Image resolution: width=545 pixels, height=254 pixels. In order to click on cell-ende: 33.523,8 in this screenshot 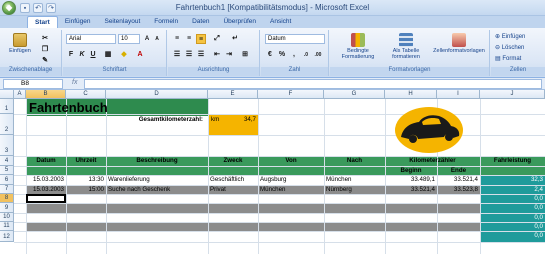, I will do `click(458, 190)`.